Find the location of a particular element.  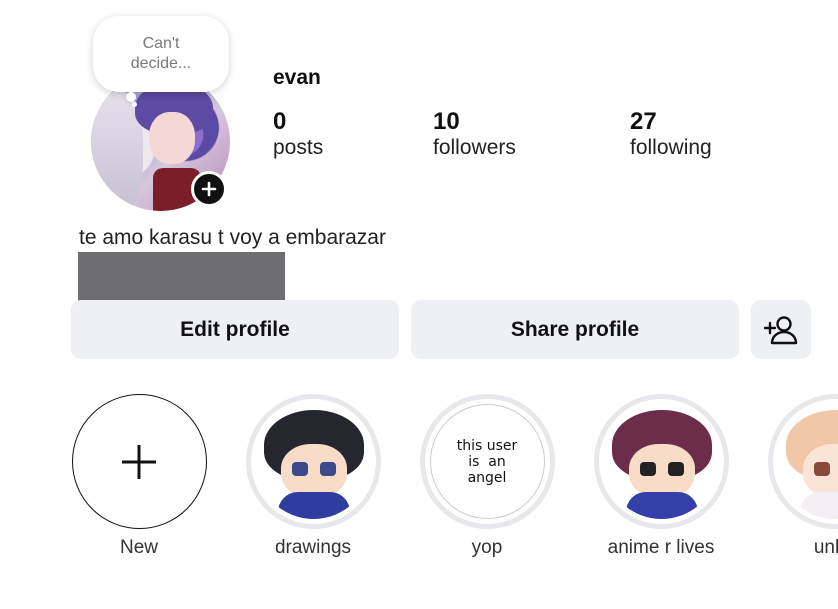

redaction-block is located at coordinates (181, 278).